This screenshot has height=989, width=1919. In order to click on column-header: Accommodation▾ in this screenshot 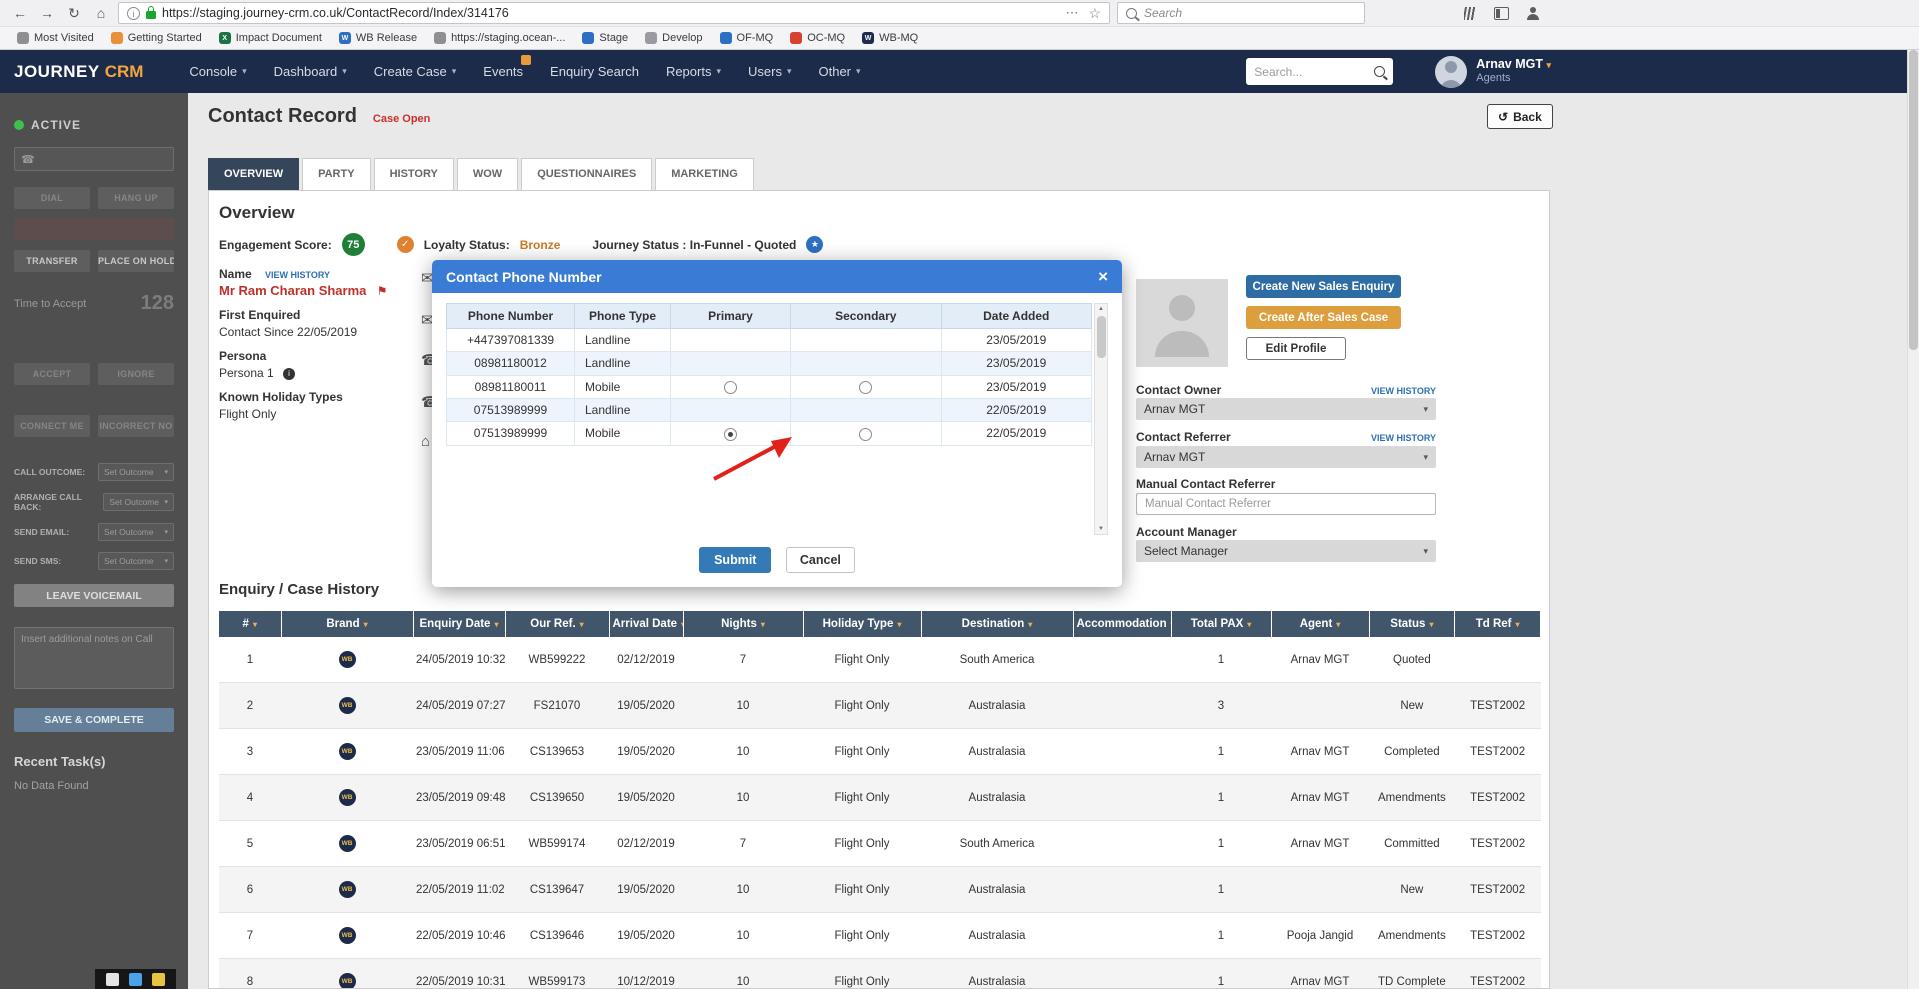, I will do `click(1122, 624)`.